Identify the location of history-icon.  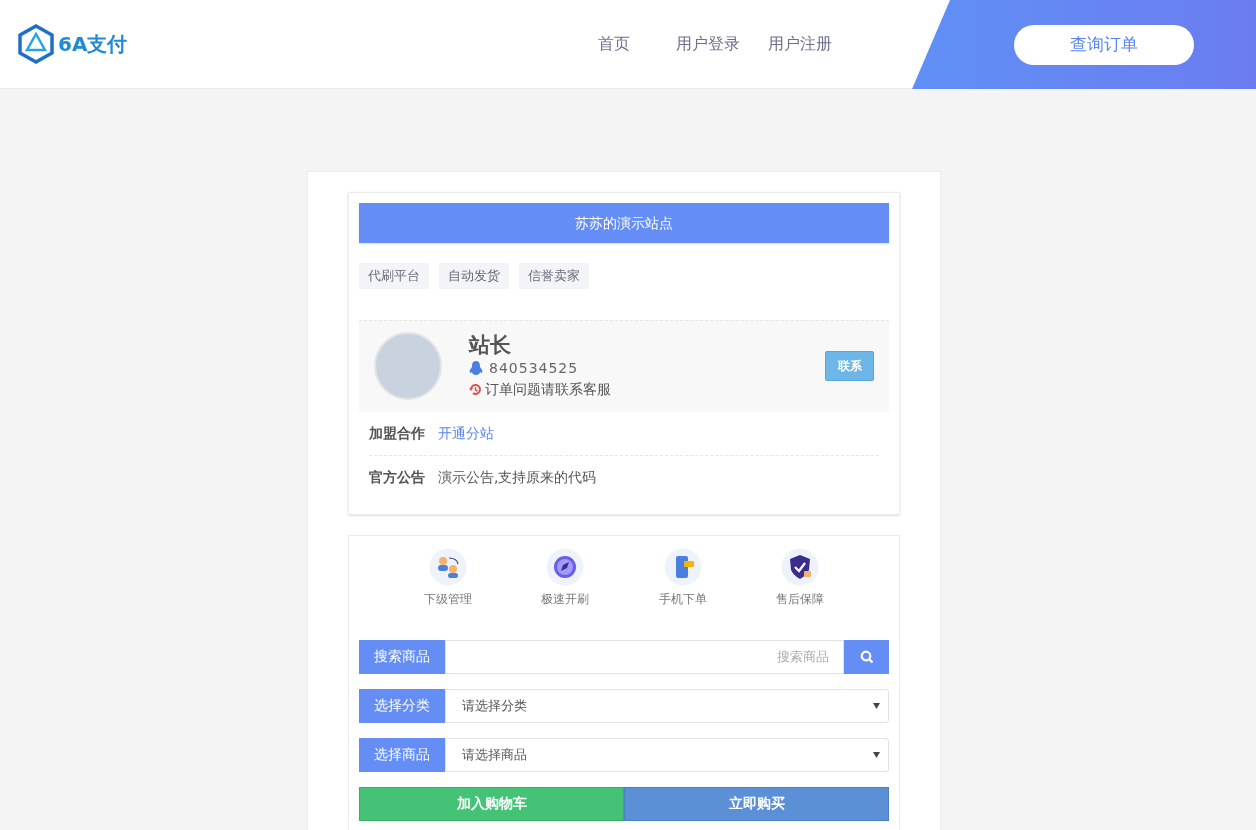
(475, 389).